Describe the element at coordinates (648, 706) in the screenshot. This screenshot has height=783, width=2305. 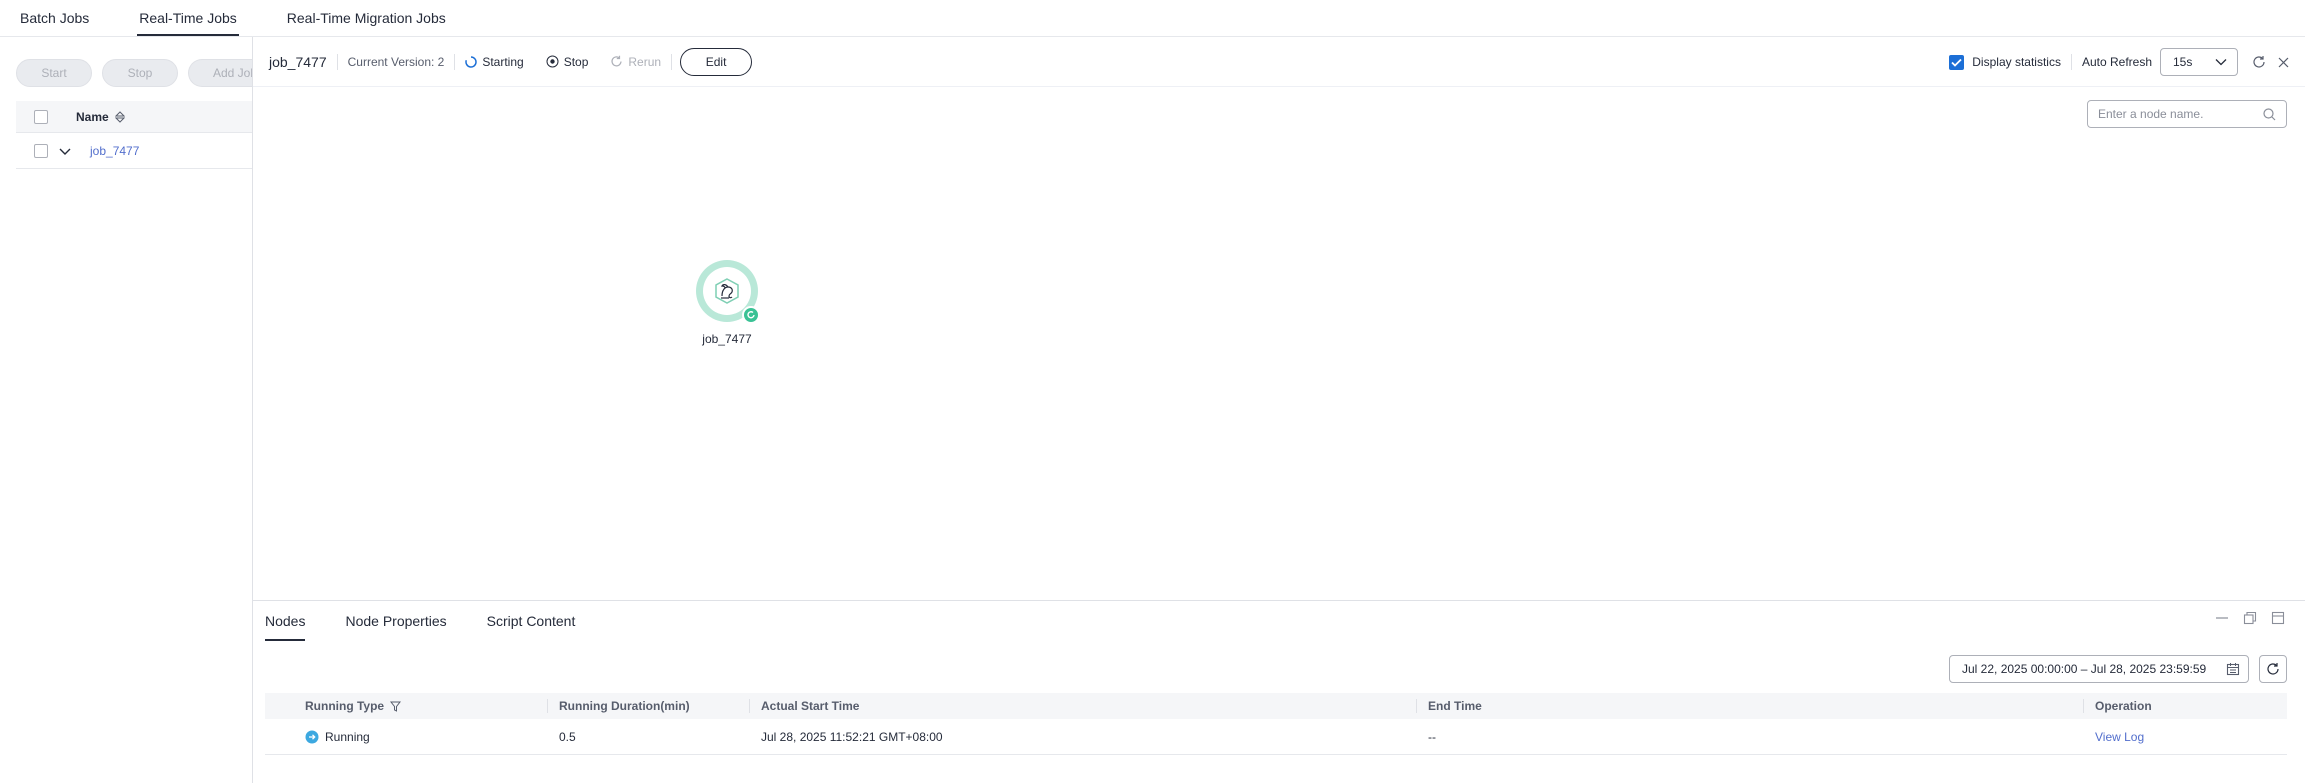
I see `col-running-duration: Running Duration(min)` at that location.